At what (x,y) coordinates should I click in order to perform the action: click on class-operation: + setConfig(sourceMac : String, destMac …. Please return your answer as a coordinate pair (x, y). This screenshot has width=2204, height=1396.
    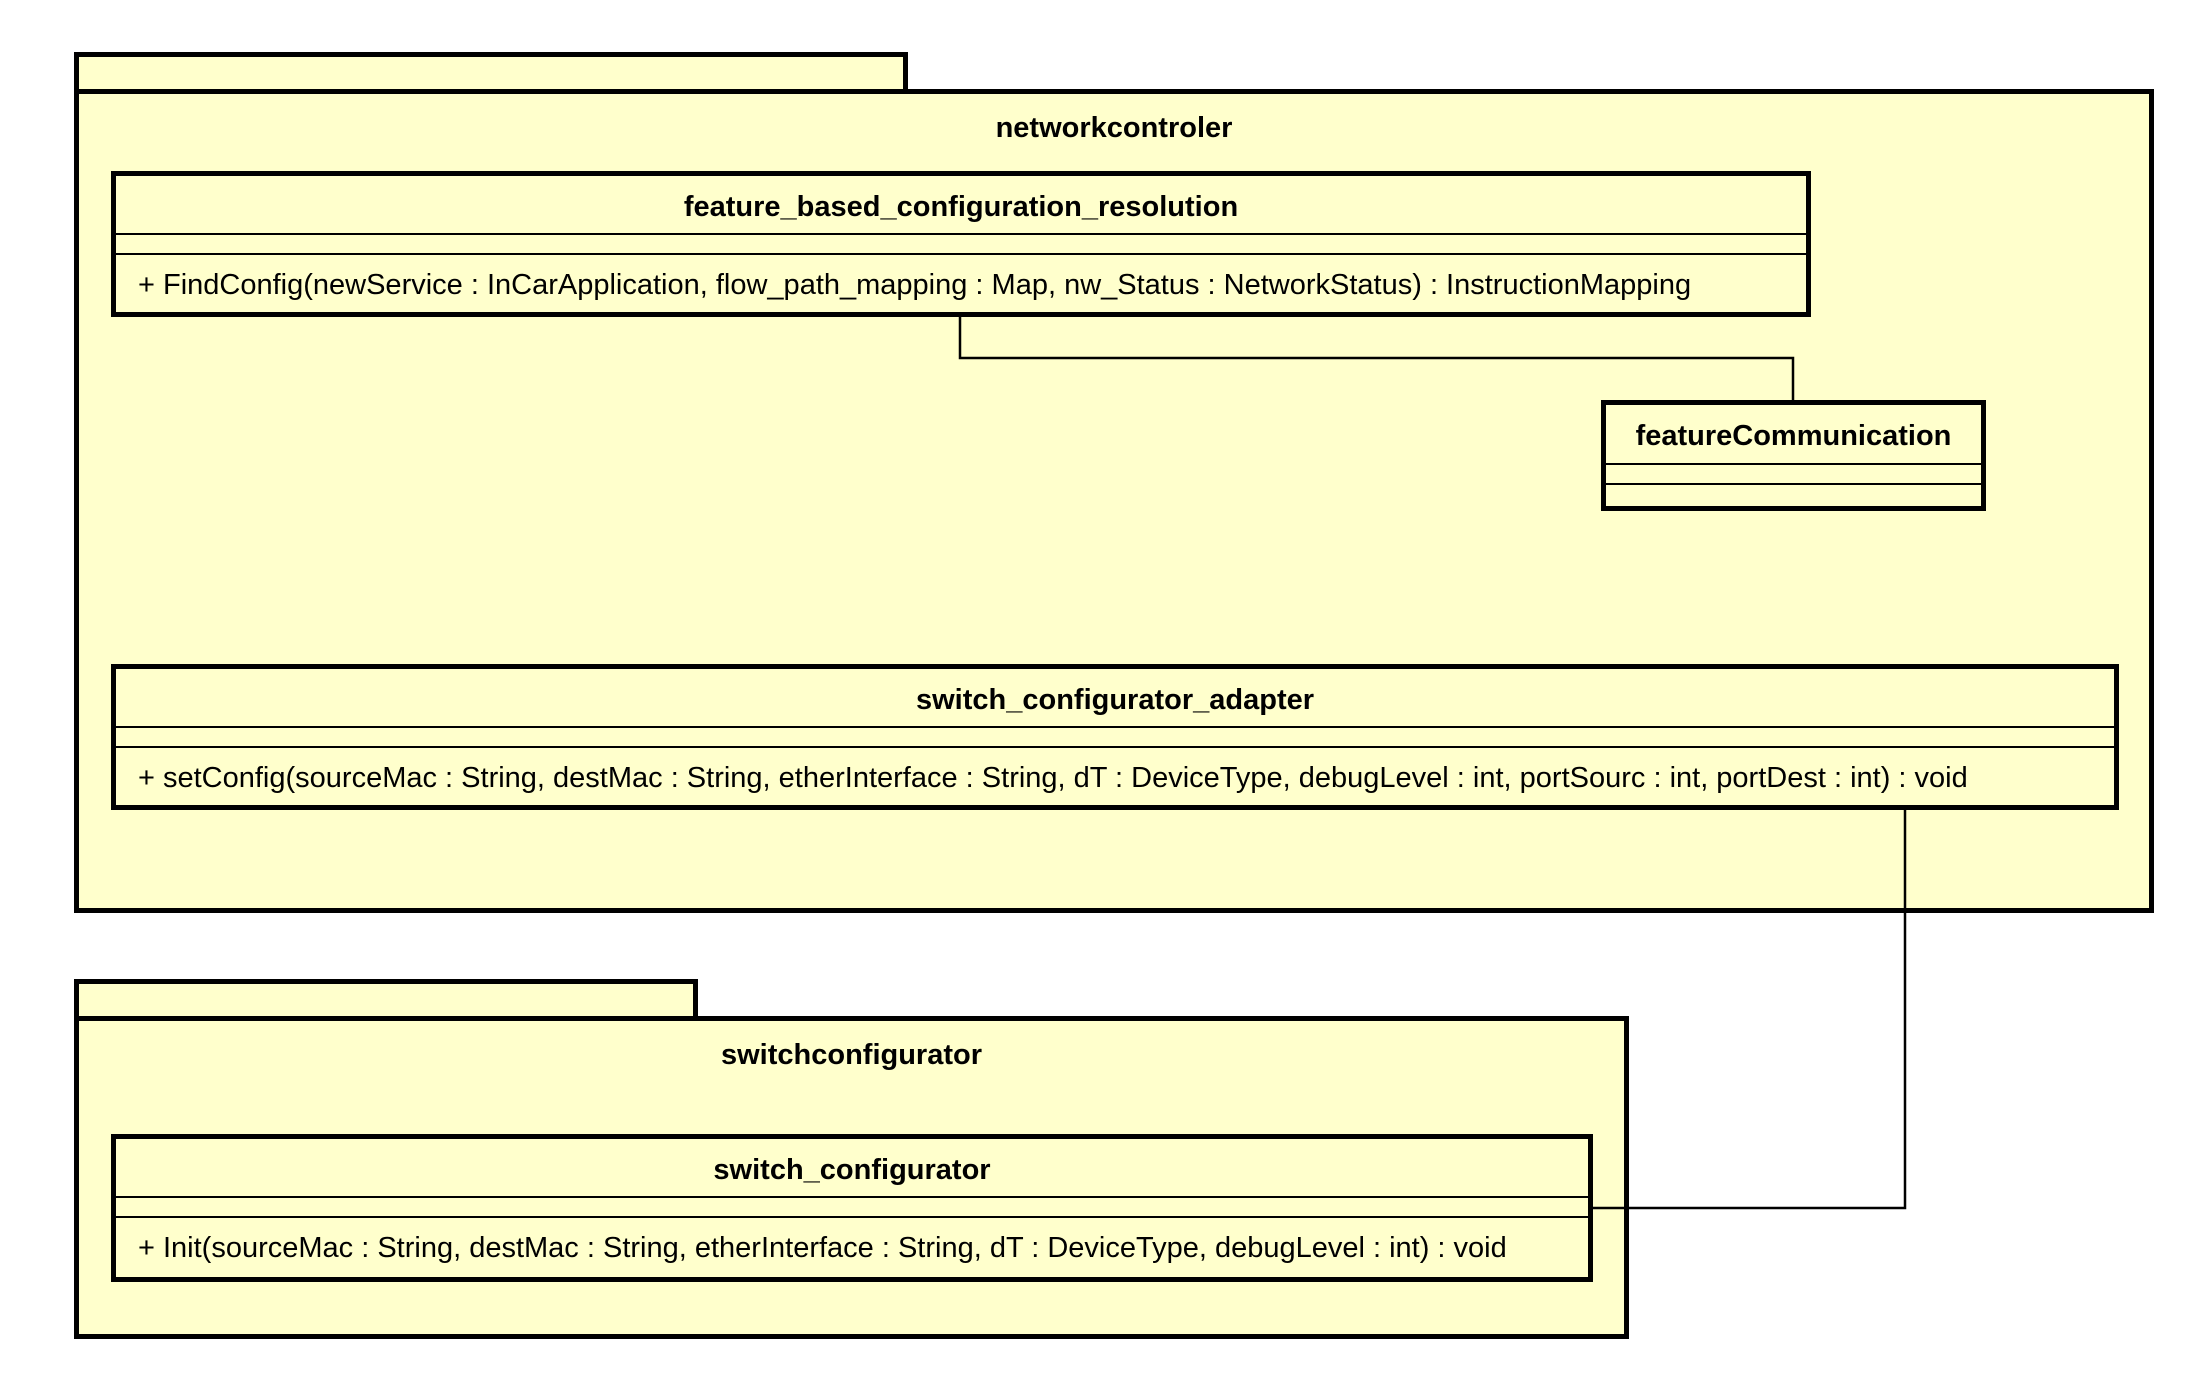
    Looking at the image, I should click on (1053, 778).